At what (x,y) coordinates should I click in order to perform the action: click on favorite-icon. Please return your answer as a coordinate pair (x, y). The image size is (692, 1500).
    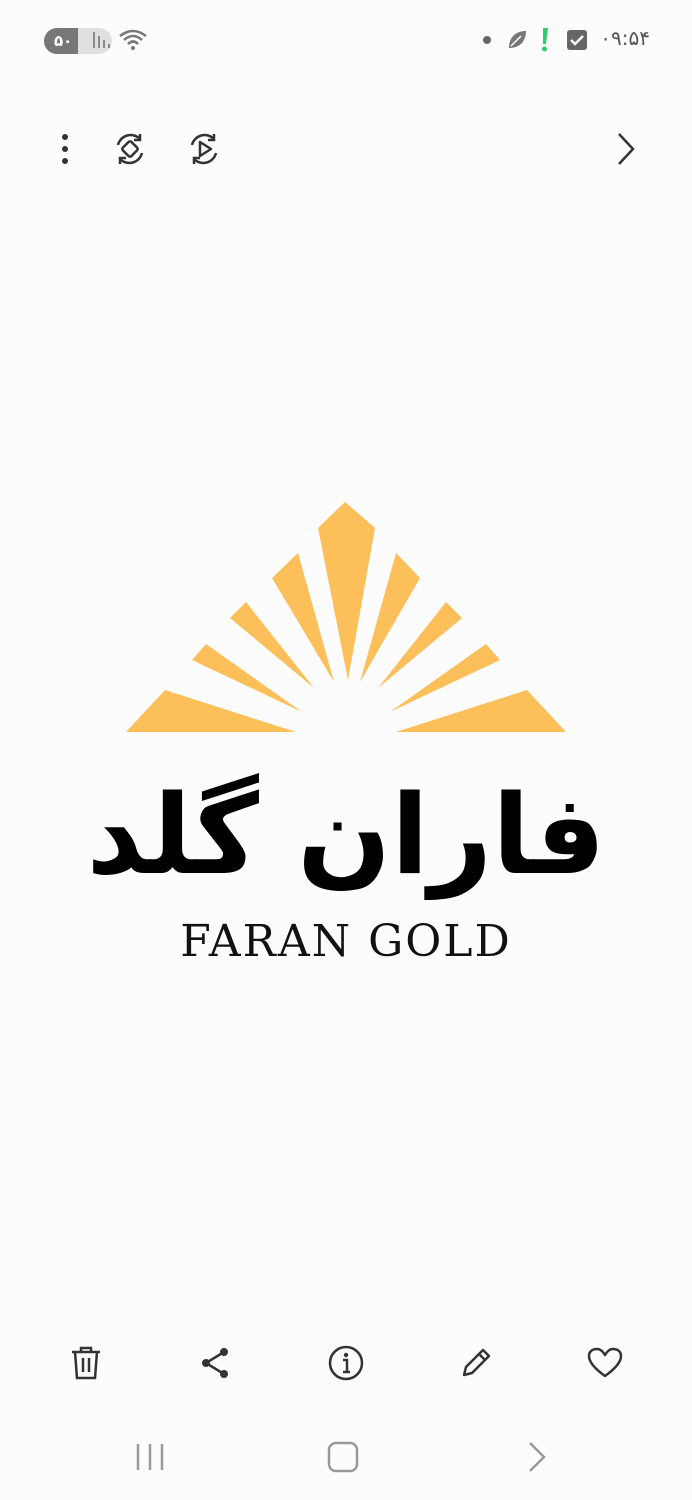
    Looking at the image, I should click on (605, 1362).